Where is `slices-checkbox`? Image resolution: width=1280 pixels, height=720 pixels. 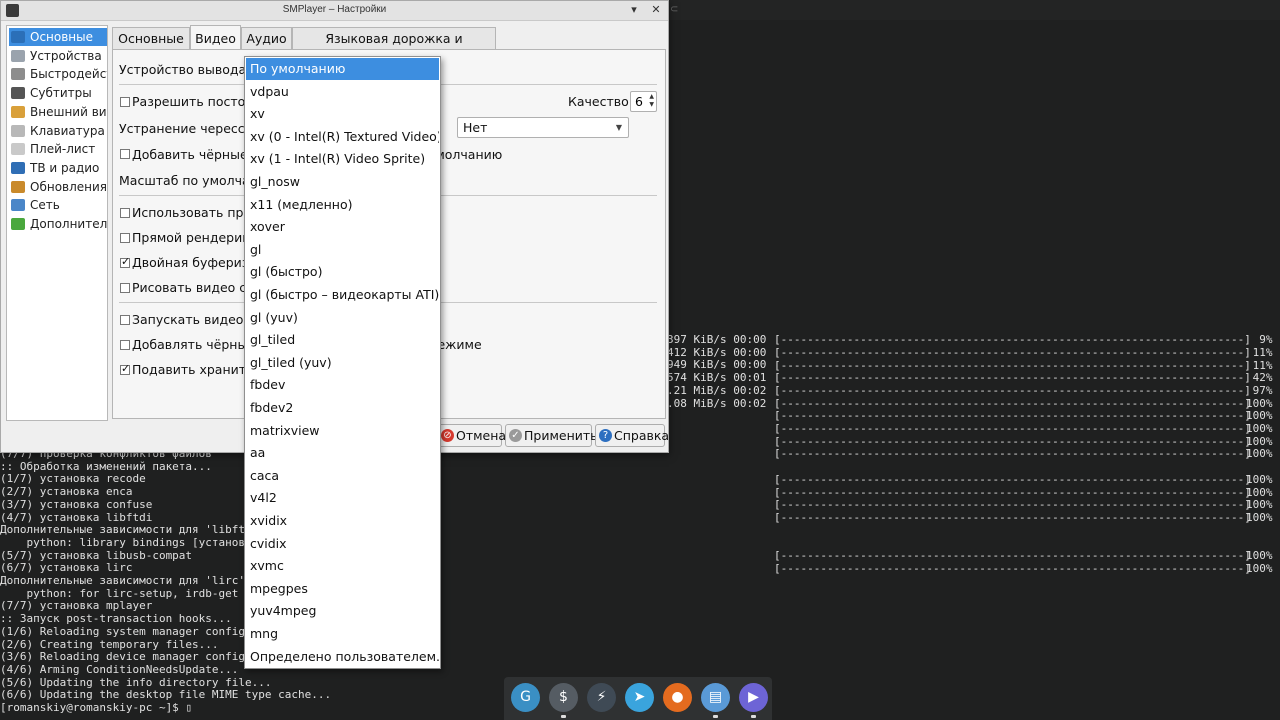 slices-checkbox is located at coordinates (125, 288).